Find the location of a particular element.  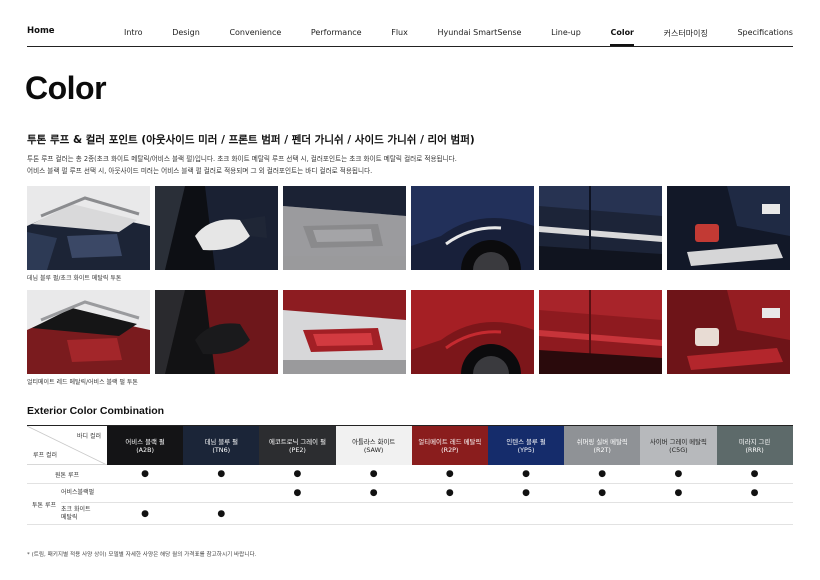

swatch-shimmering-silver: 쉬머링 실버 메탈릭 (R2T) is located at coordinates (602, 445).